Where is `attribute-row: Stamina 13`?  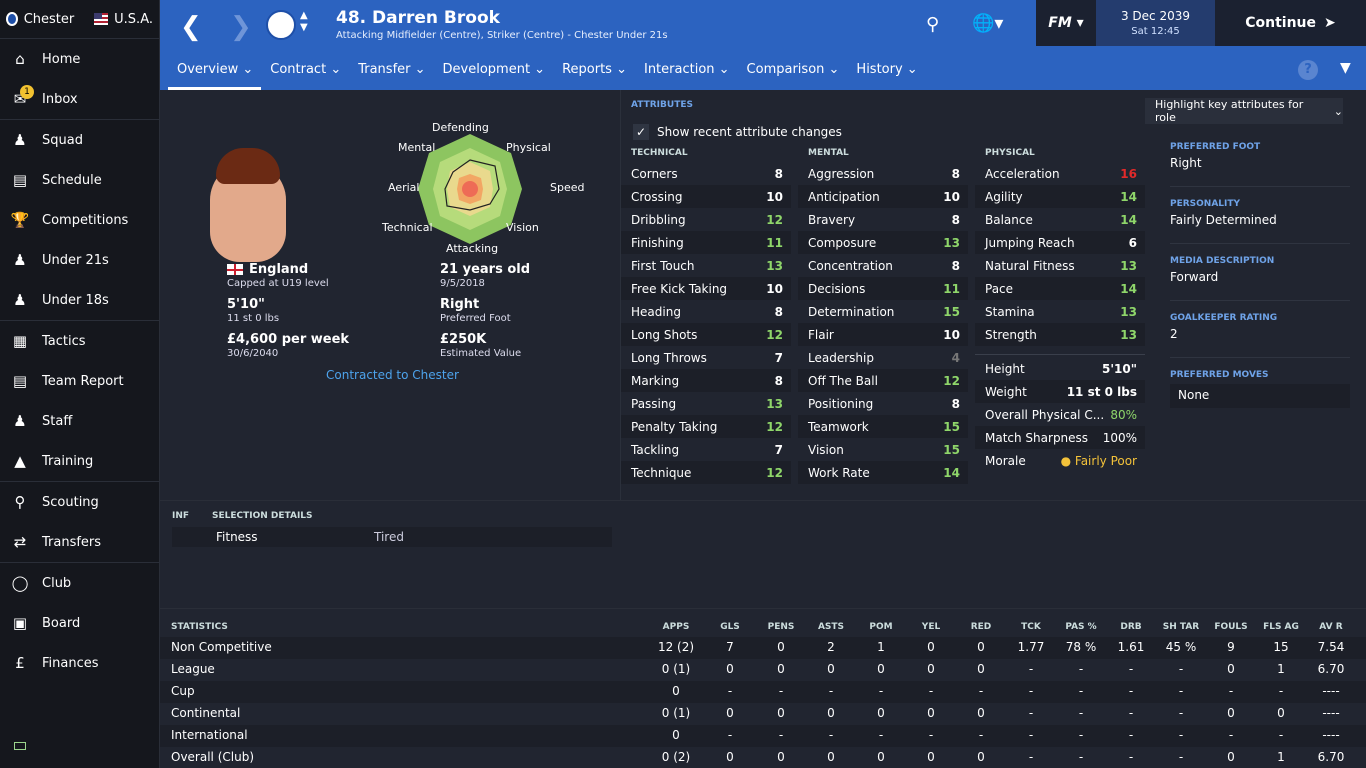
attribute-row: Stamina 13 is located at coordinates (1060, 311).